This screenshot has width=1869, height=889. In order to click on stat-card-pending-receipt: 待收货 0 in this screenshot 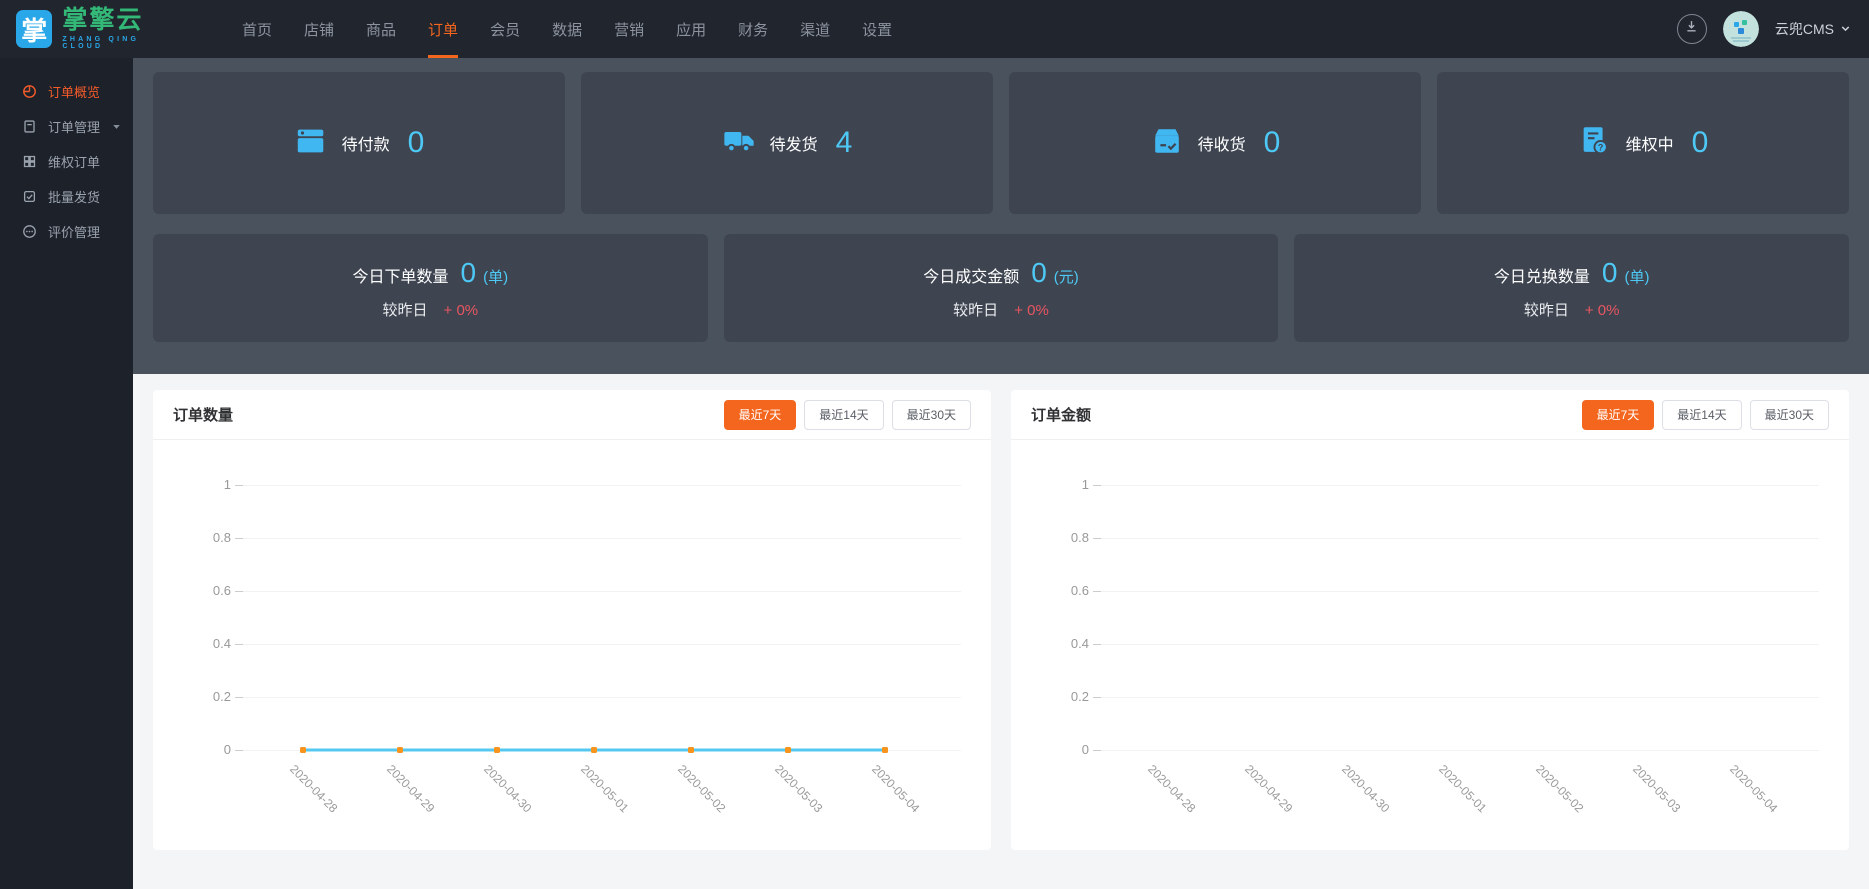, I will do `click(1215, 143)`.